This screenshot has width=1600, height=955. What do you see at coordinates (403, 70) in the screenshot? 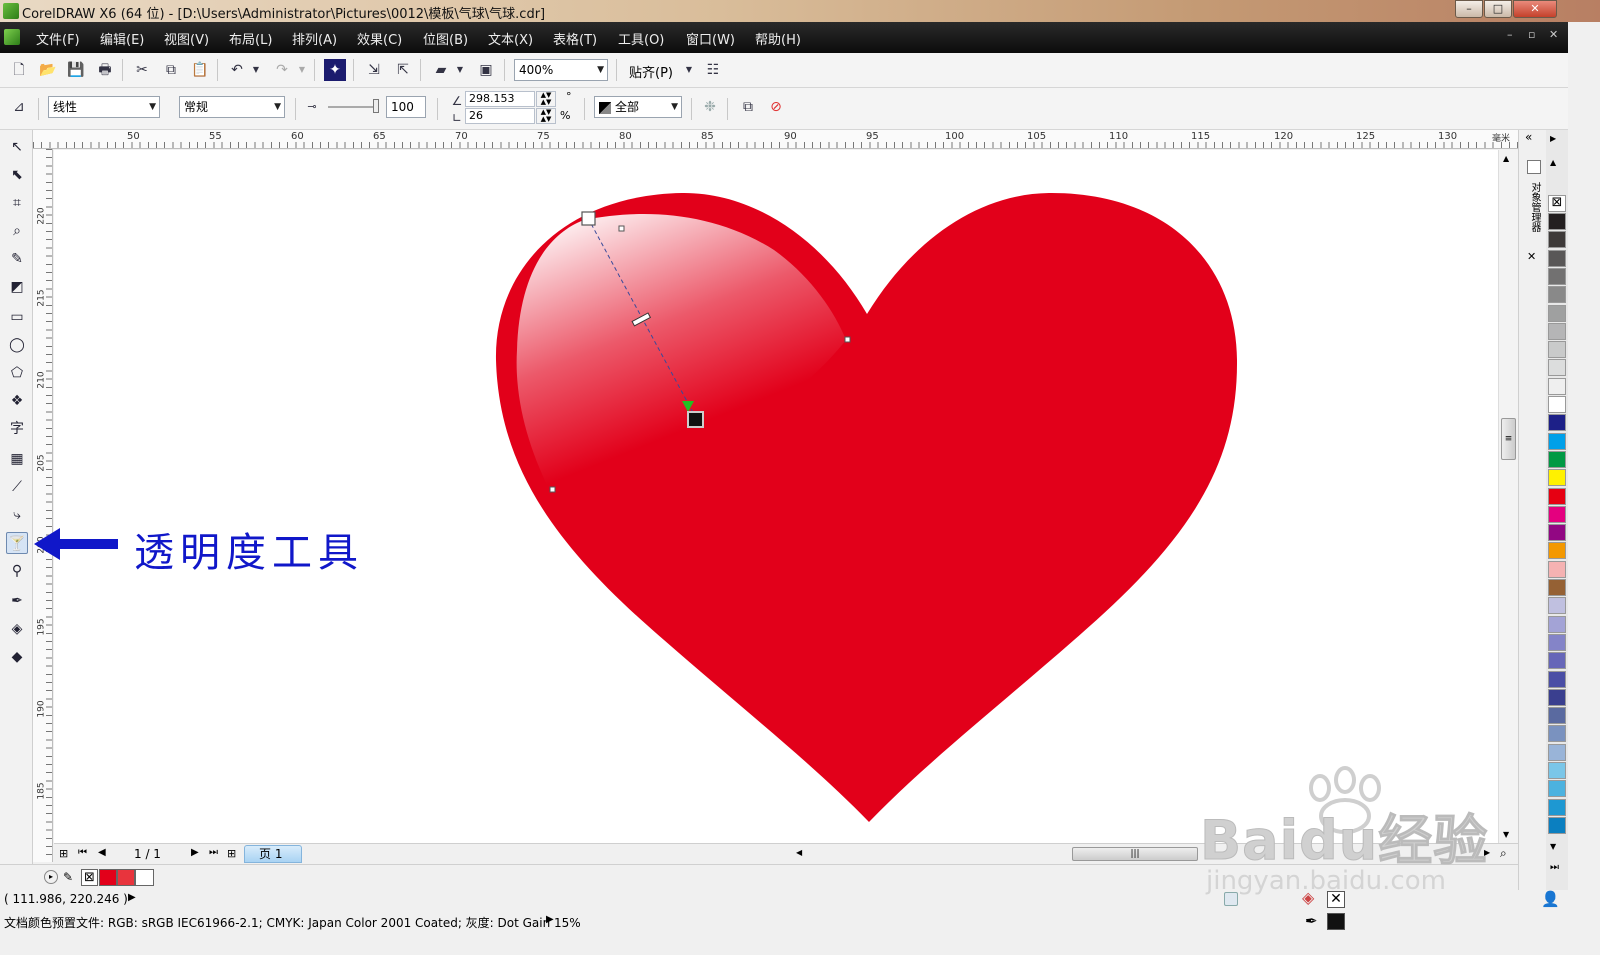
I see `export-icon: ⇱` at bounding box center [403, 70].